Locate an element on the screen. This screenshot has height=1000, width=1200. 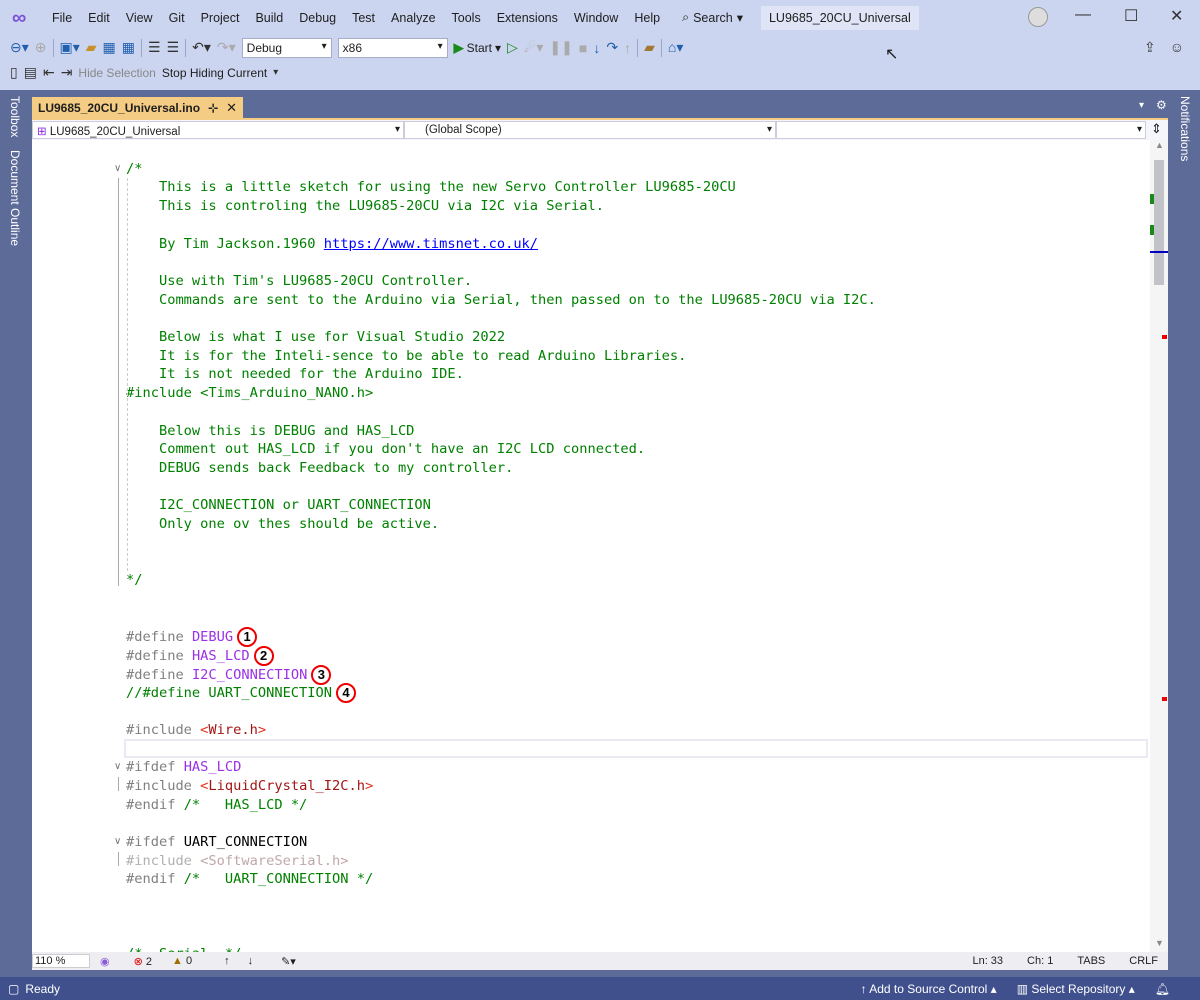
save-all-icon: ▦ is located at coordinates (128, 47).